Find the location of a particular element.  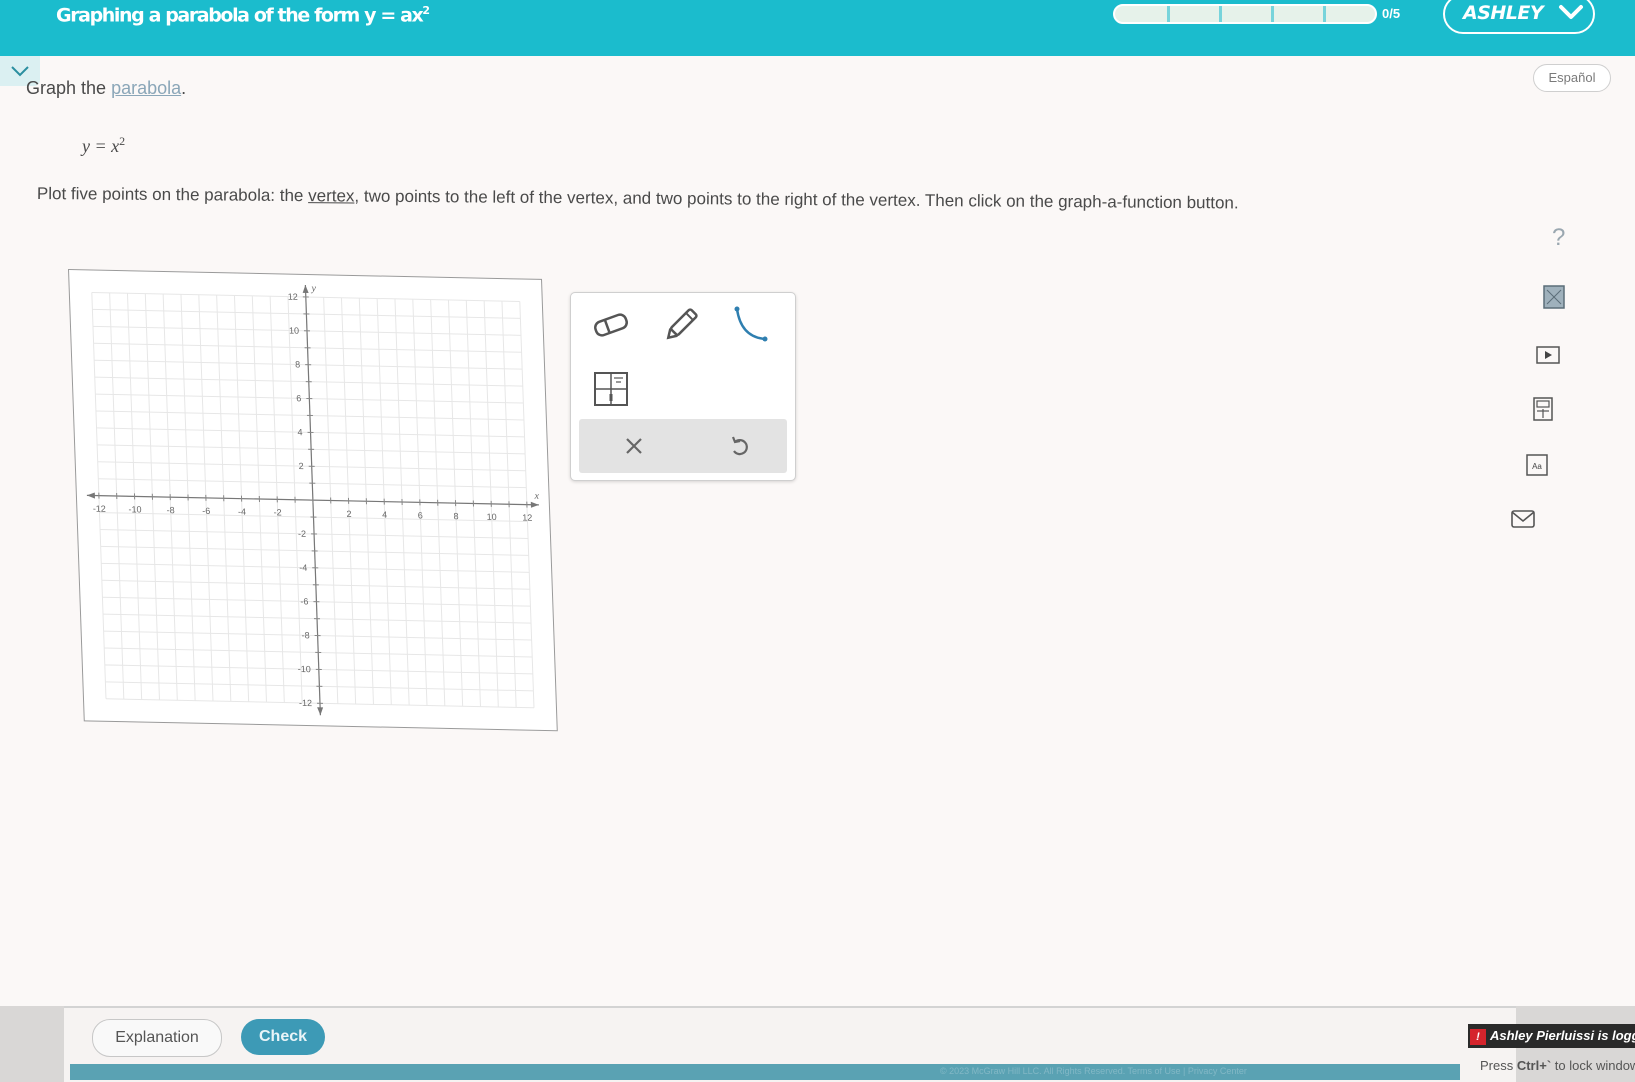

lock-hint-suffix: to lock window is located at coordinates (1593, 1065).